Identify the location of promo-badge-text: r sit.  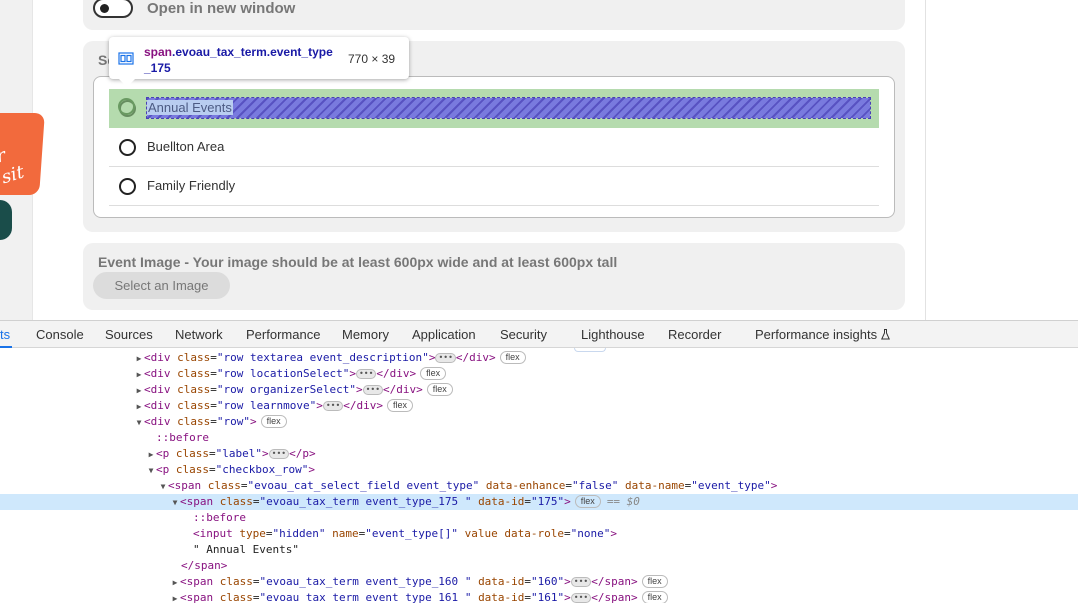
(13, 166).